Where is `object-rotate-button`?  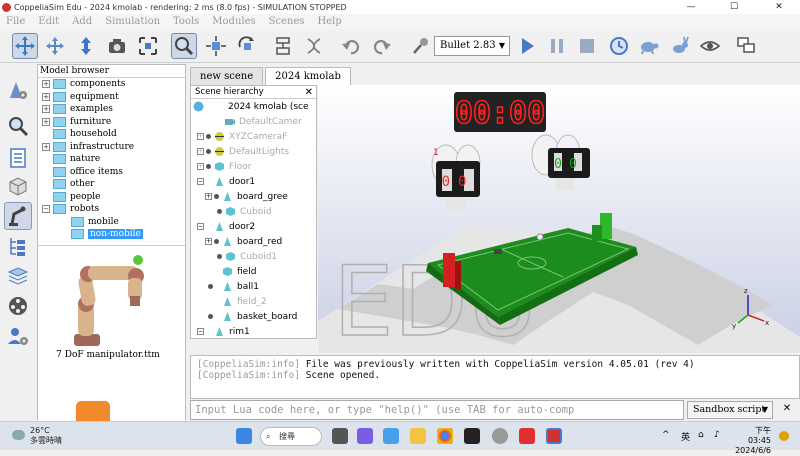
object-rotate-button is located at coordinates (247, 46).